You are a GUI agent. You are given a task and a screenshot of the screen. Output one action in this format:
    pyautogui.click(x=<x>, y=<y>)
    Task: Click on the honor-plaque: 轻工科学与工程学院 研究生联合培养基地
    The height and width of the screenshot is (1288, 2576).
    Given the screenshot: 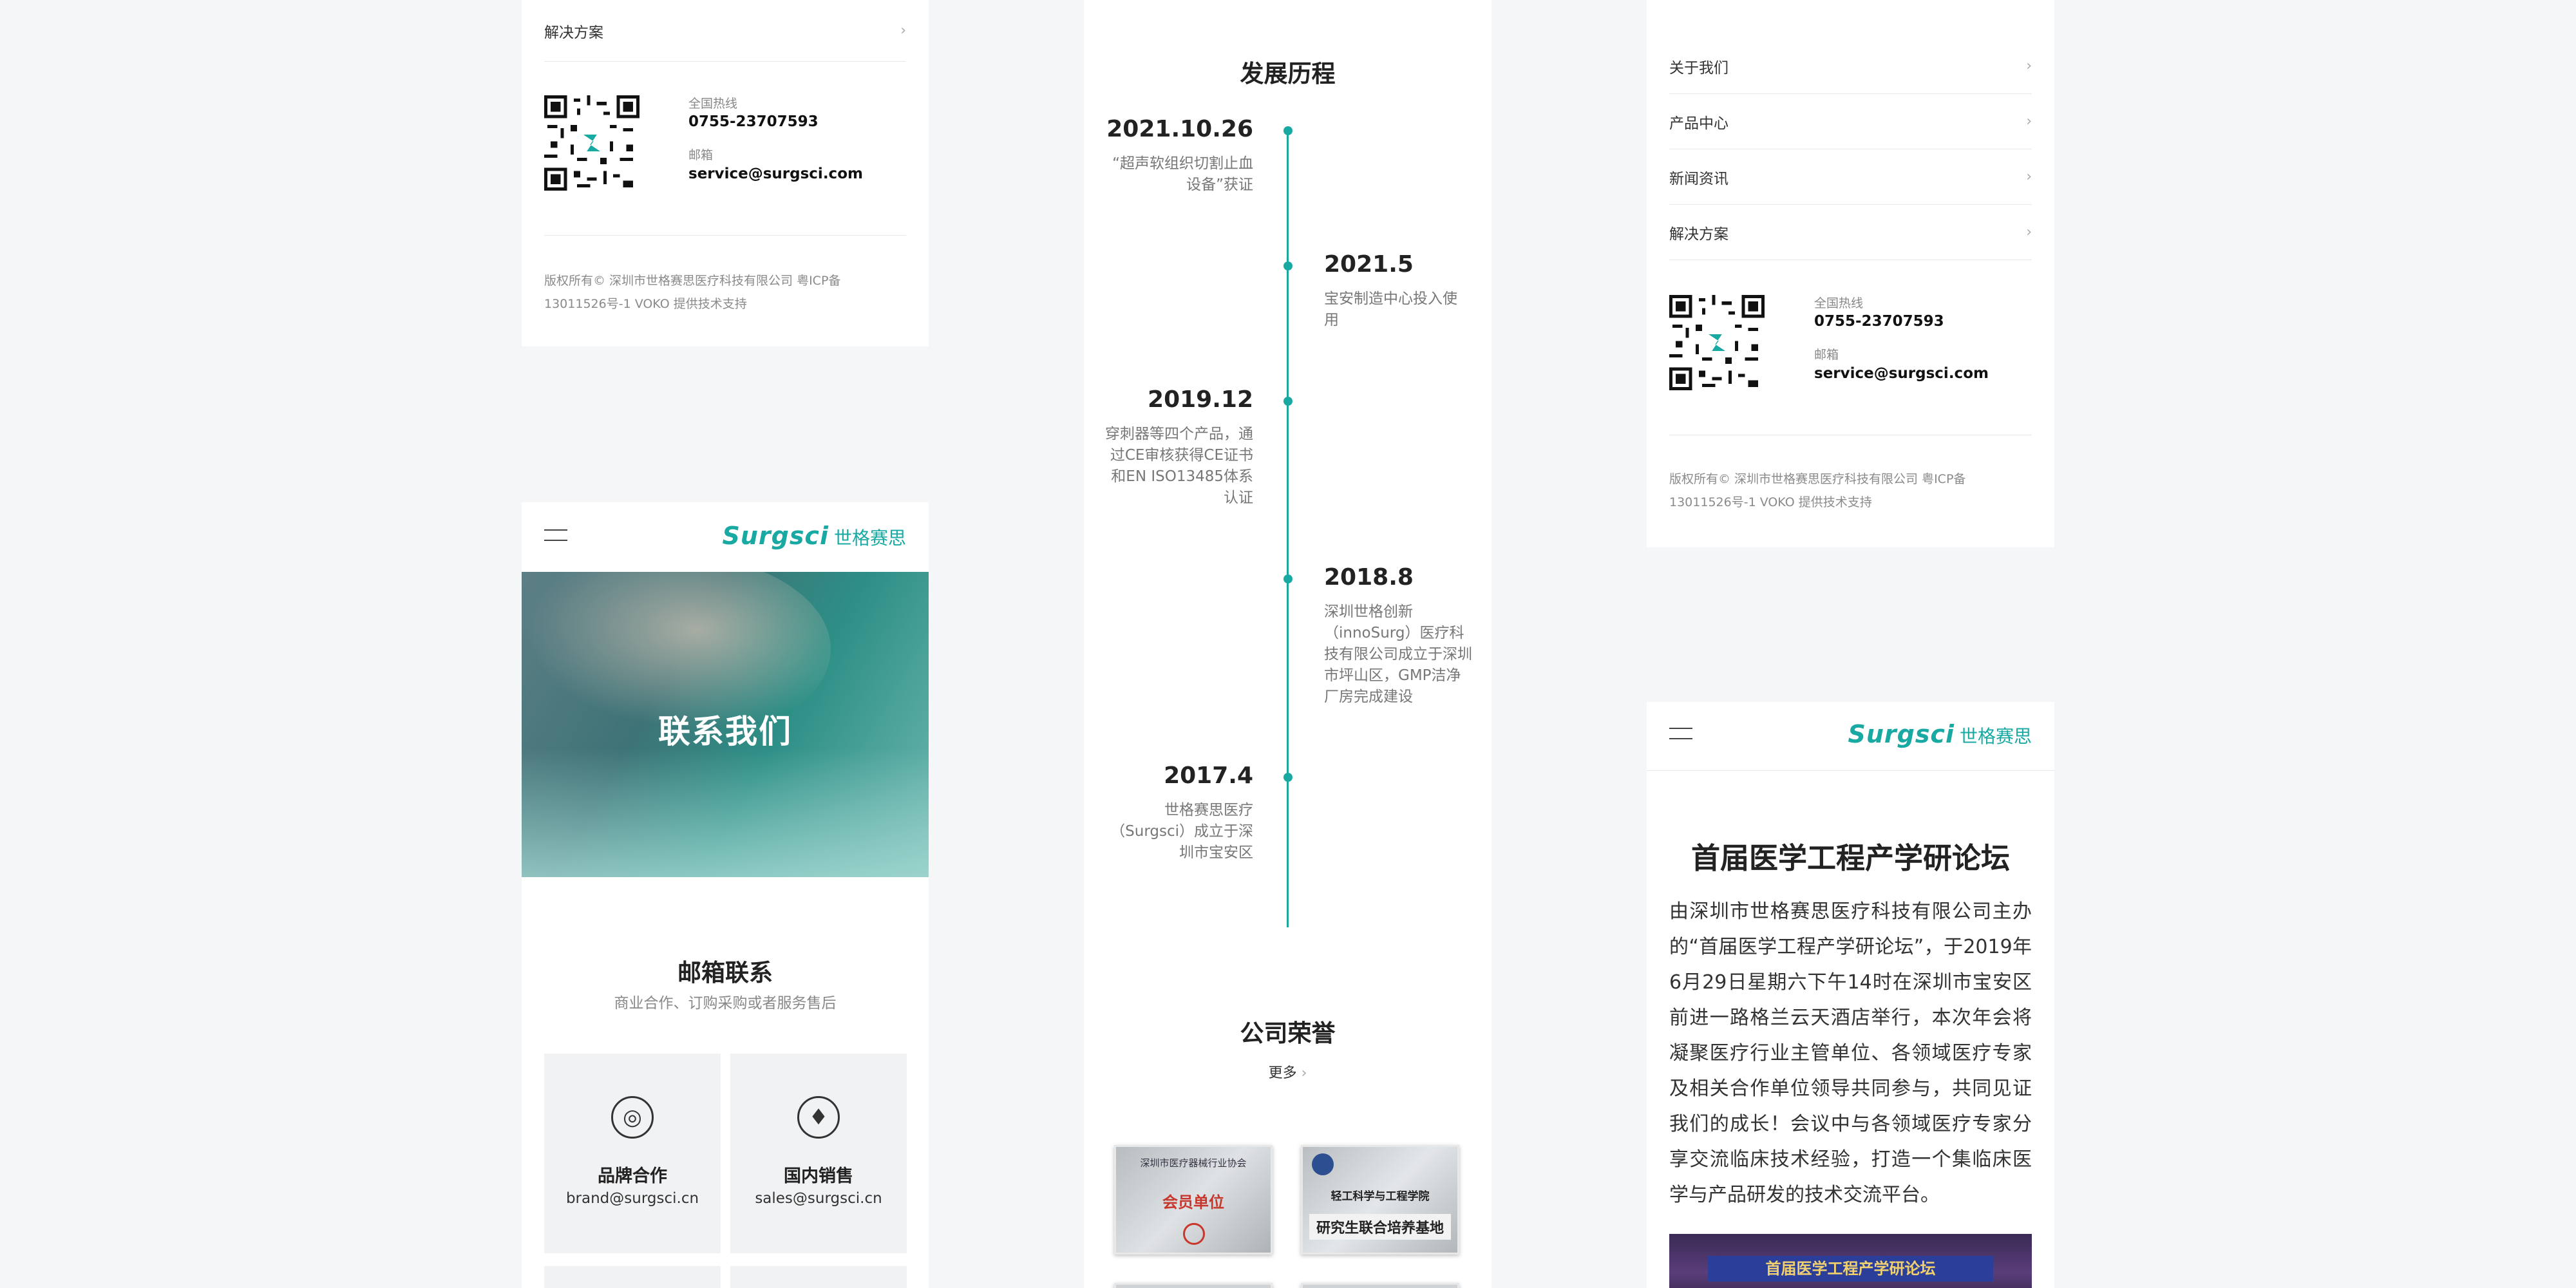 What is the action you would take?
    pyautogui.click(x=1380, y=1200)
    